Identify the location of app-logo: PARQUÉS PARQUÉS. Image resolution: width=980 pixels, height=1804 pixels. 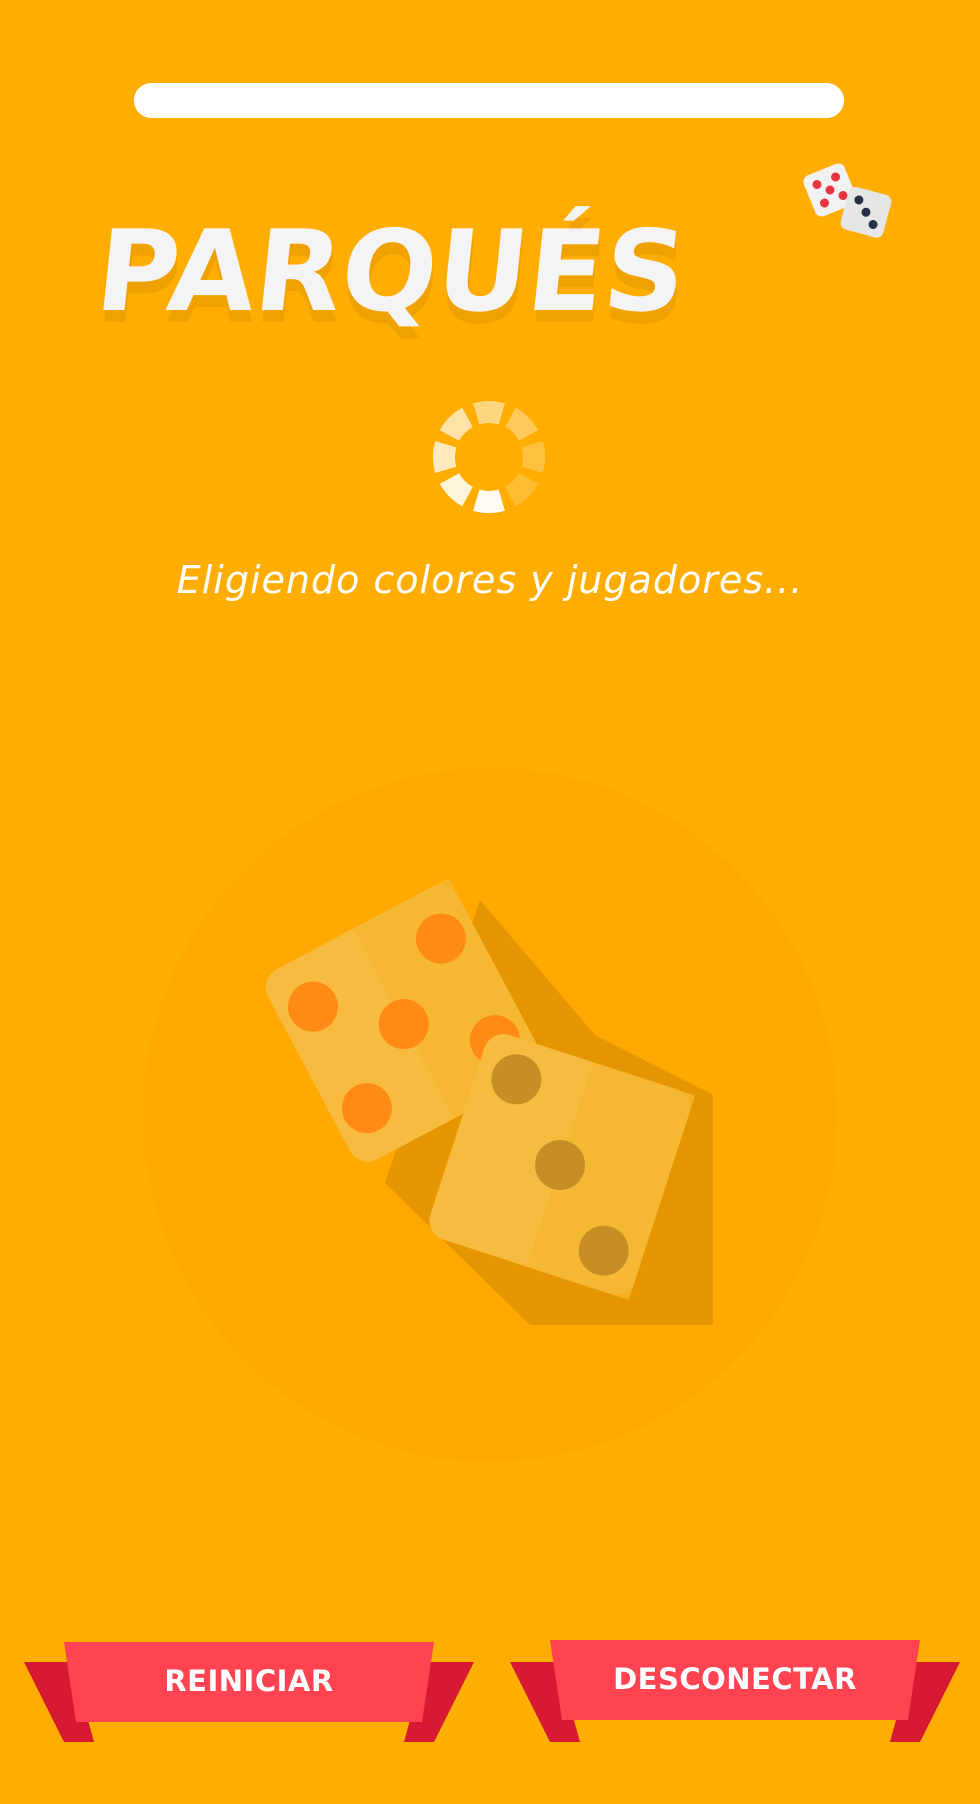
(490, 255).